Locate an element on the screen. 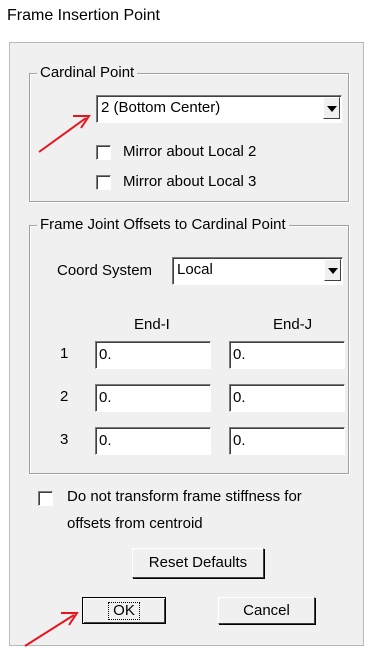  annotation-arrows is located at coordinates (57, 381).